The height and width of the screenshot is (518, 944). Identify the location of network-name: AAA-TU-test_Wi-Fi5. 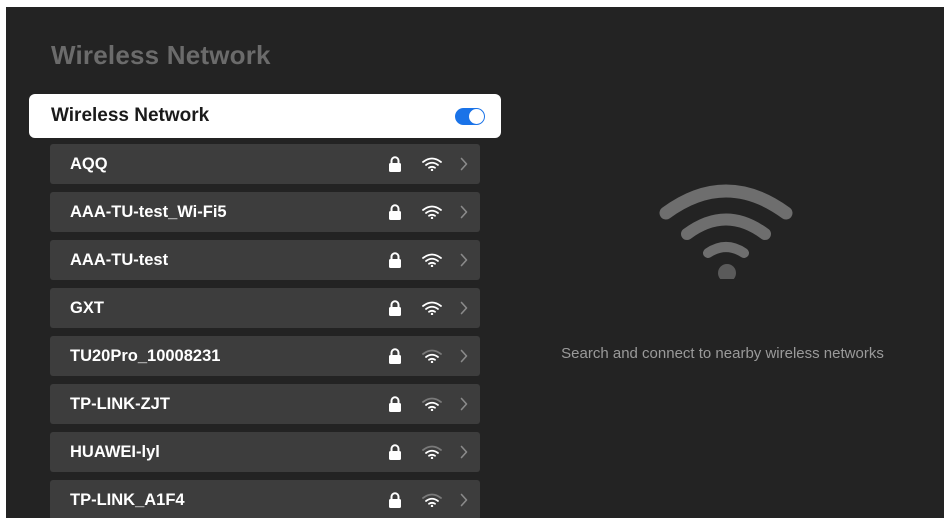
(148, 211).